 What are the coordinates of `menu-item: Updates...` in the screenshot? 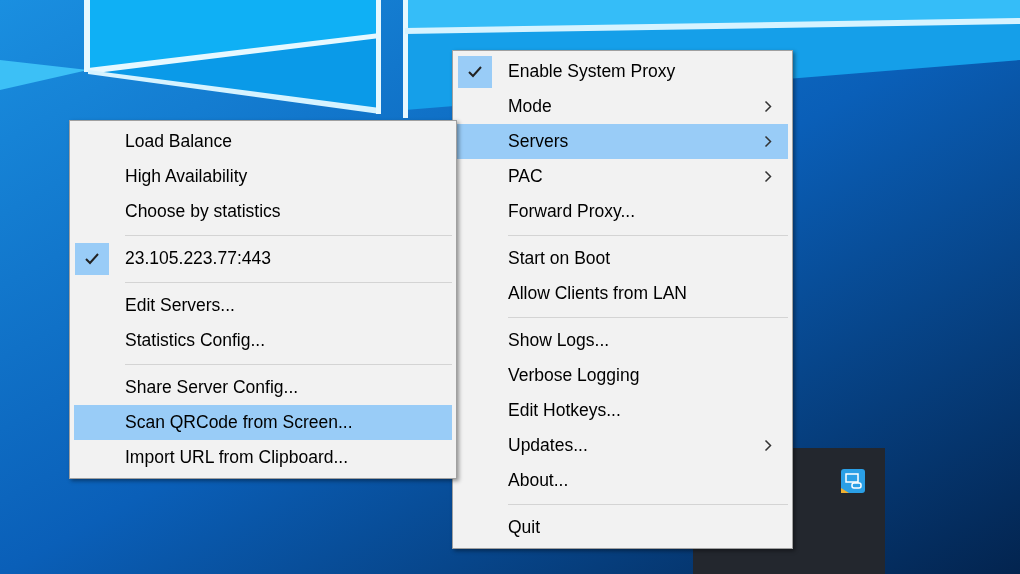 It's located at (622, 445).